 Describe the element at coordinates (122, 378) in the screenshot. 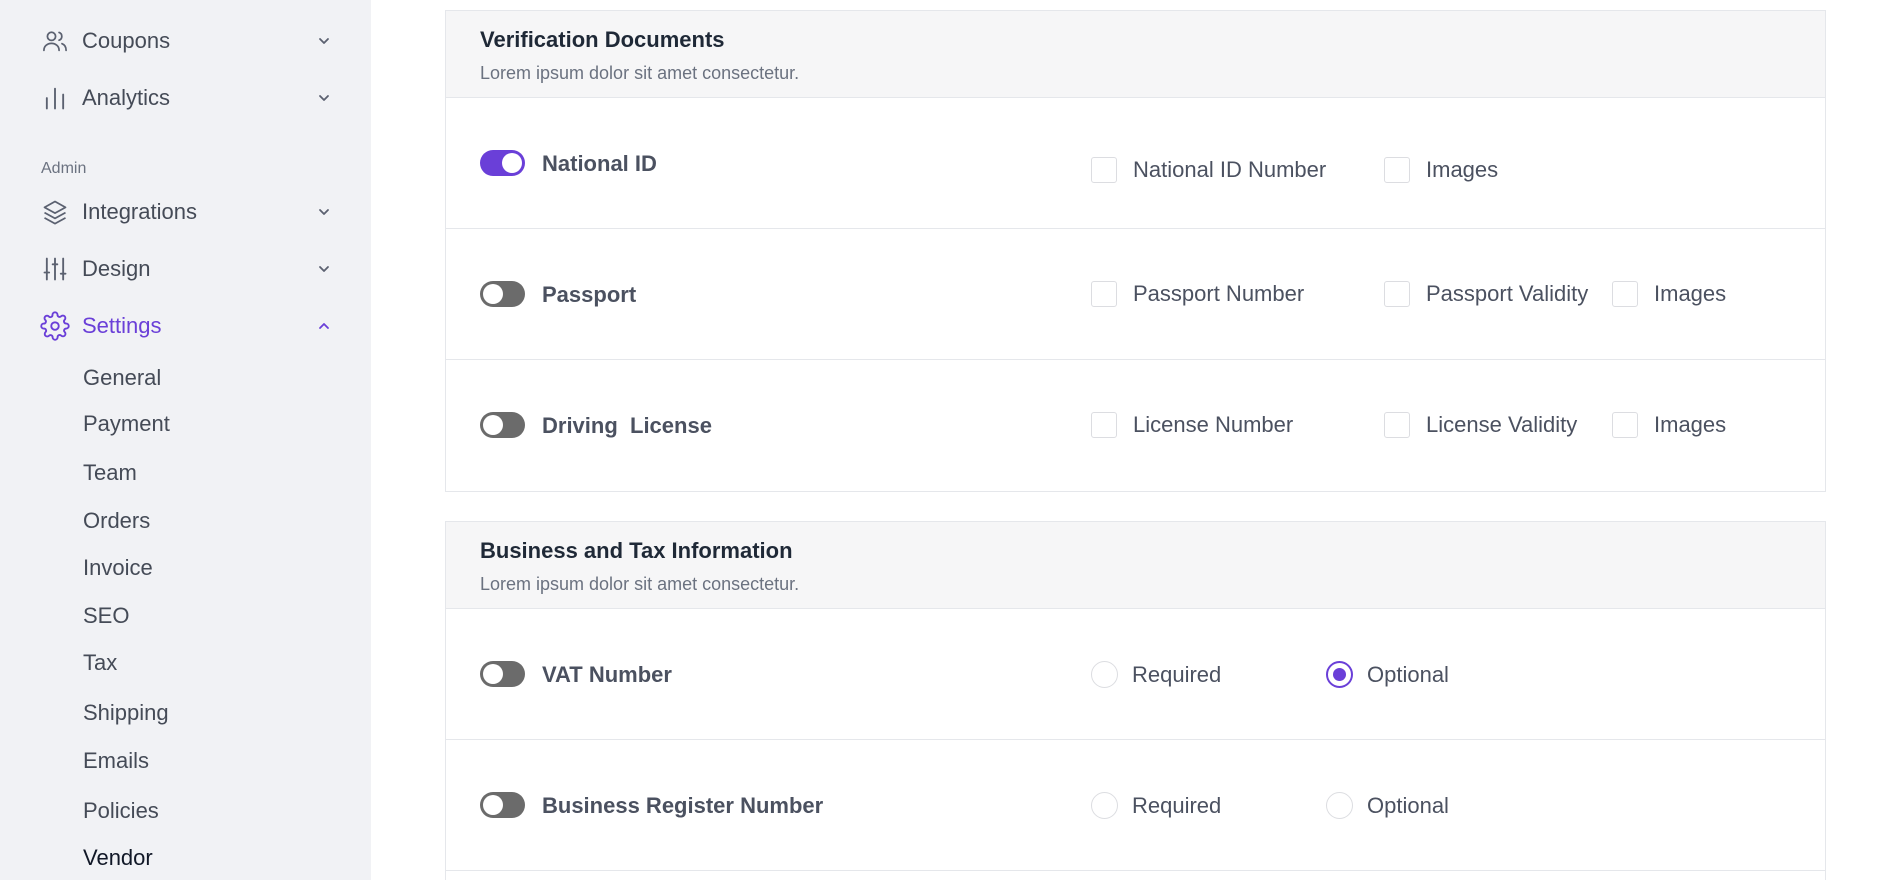

I see `settings-sub-general: General` at that location.